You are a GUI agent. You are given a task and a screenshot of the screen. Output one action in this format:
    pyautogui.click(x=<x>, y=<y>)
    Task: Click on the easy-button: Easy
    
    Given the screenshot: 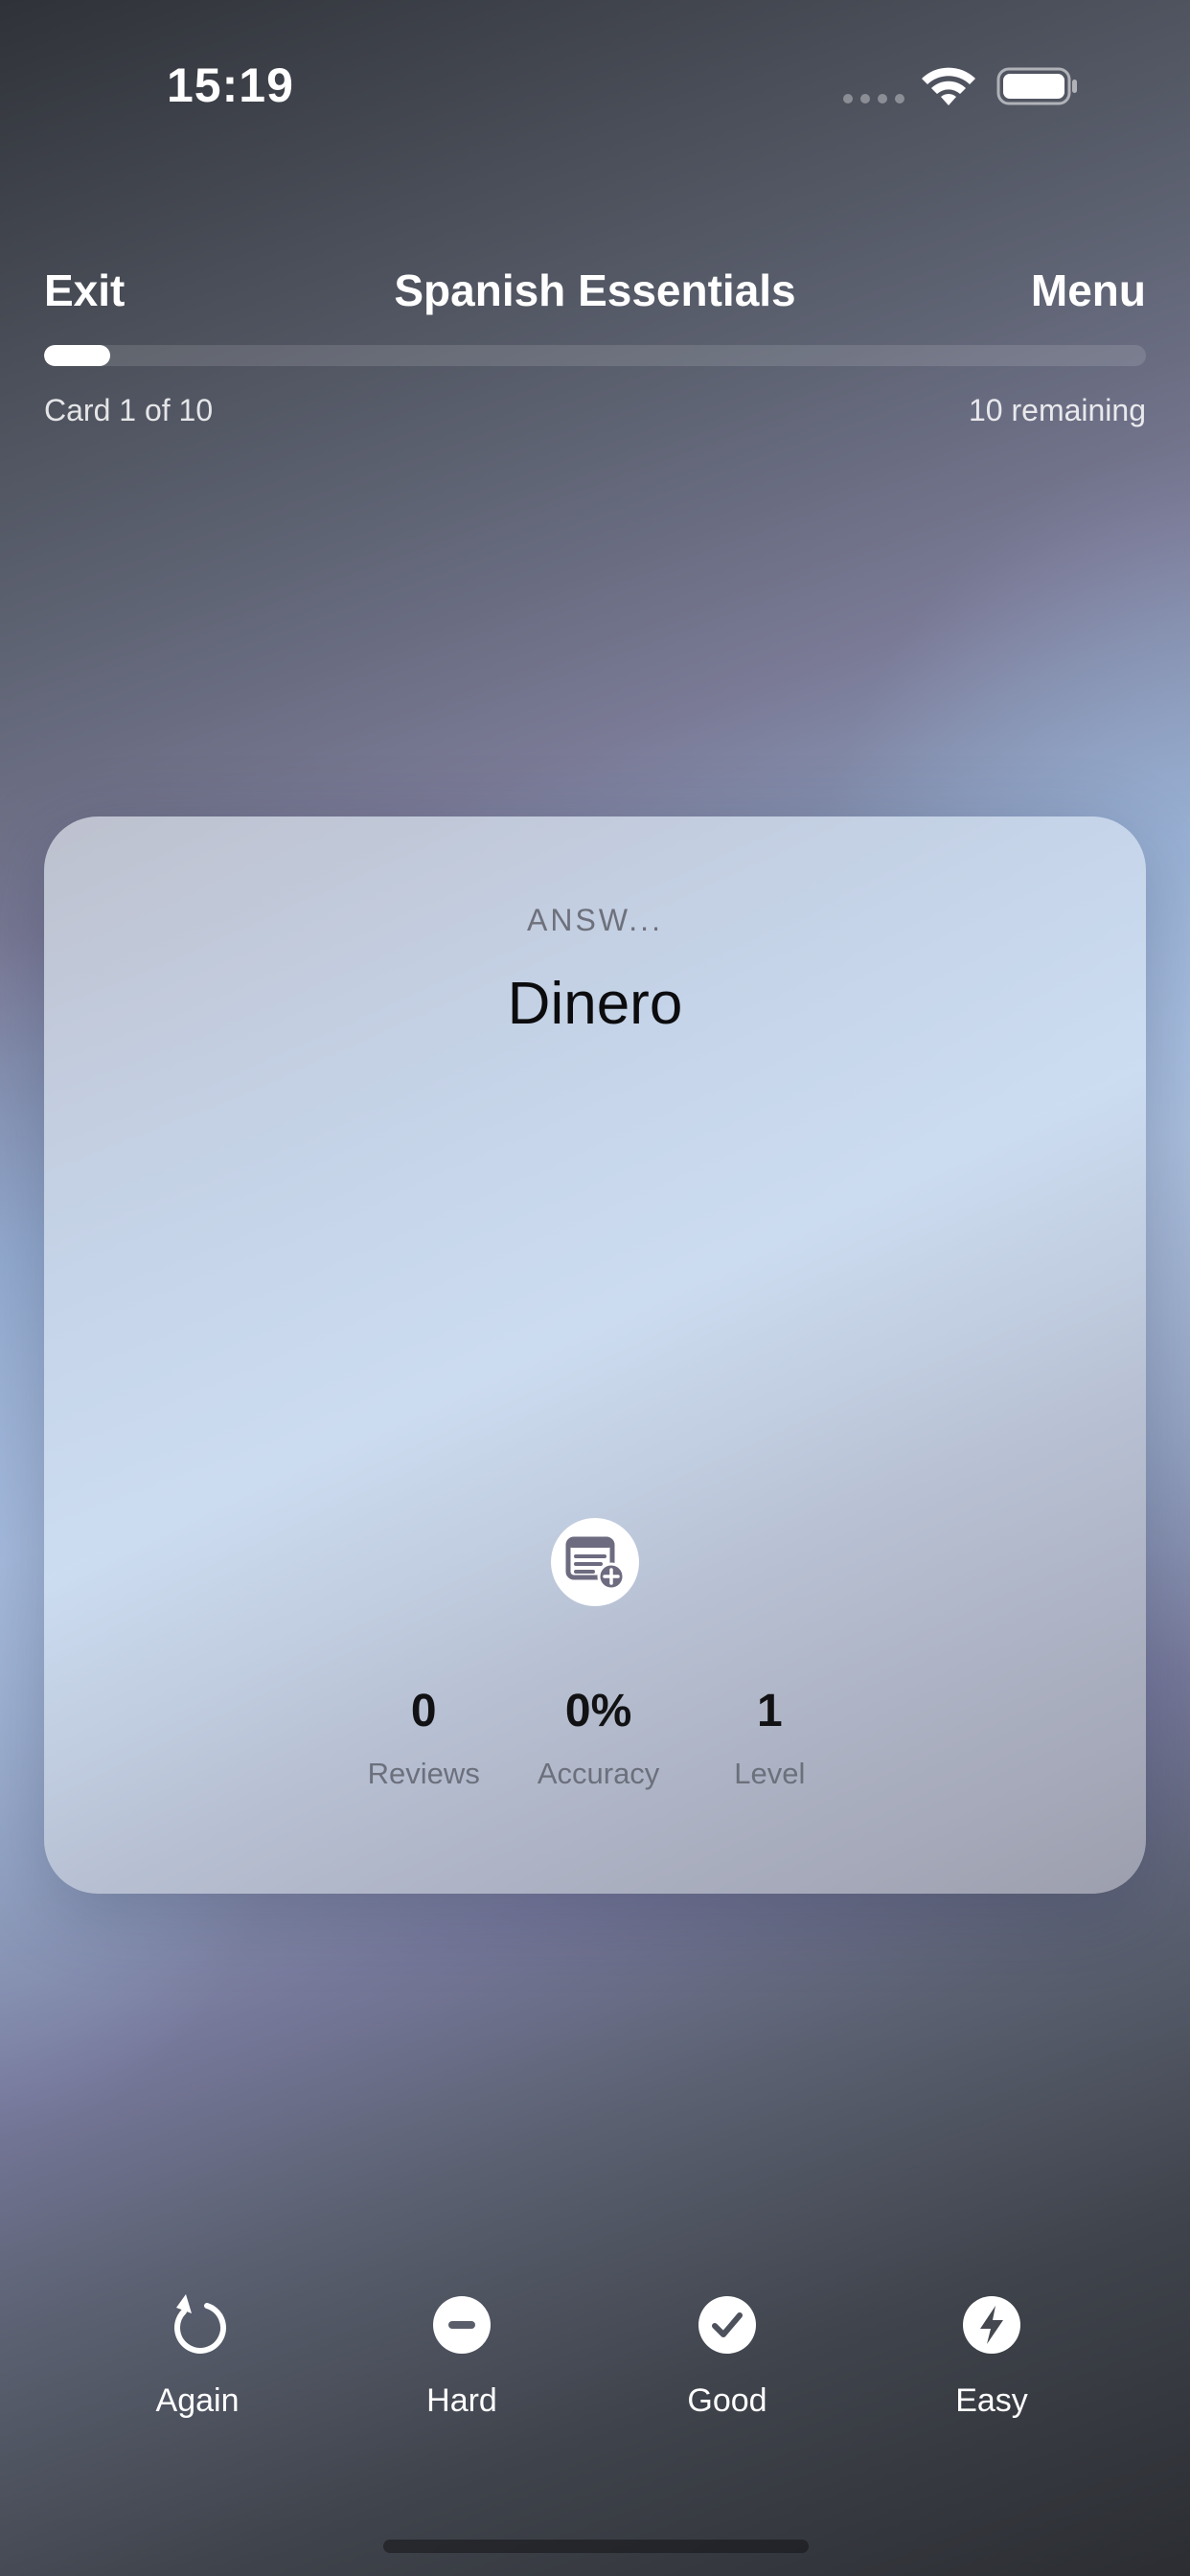 What is the action you would take?
    pyautogui.click(x=991, y=2355)
    